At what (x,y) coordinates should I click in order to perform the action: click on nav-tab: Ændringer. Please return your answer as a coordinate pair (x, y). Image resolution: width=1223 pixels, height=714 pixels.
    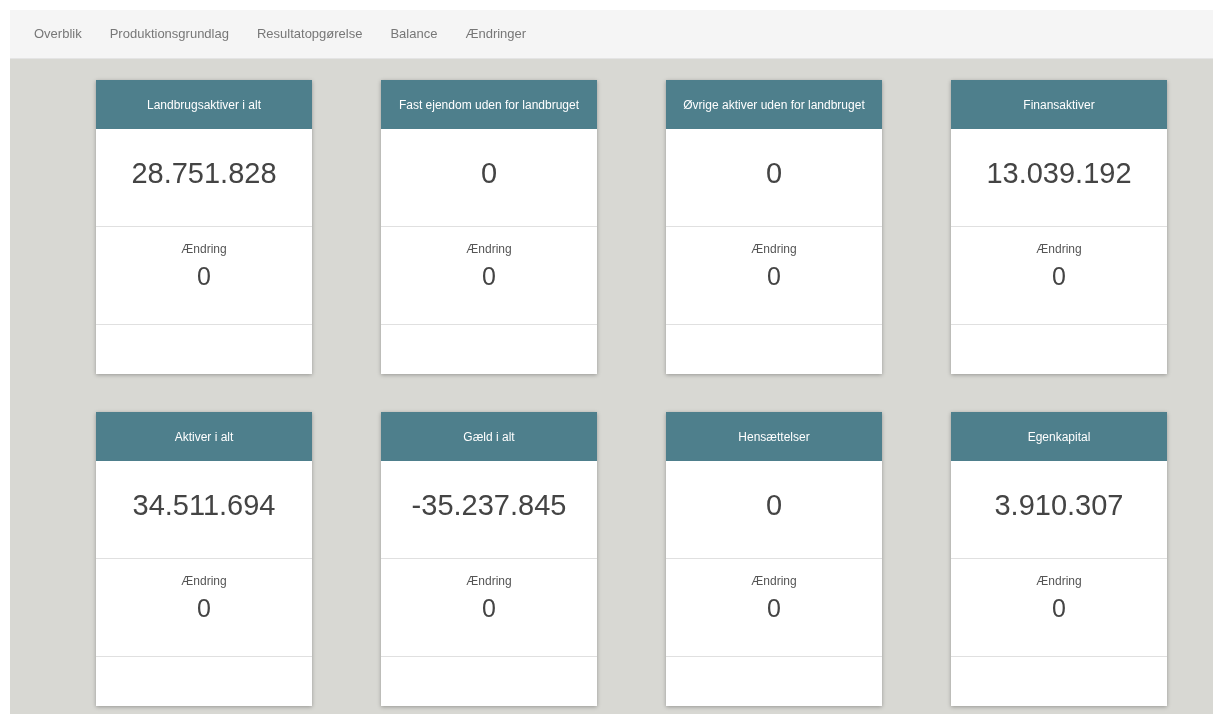
    Looking at the image, I should click on (496, 34).